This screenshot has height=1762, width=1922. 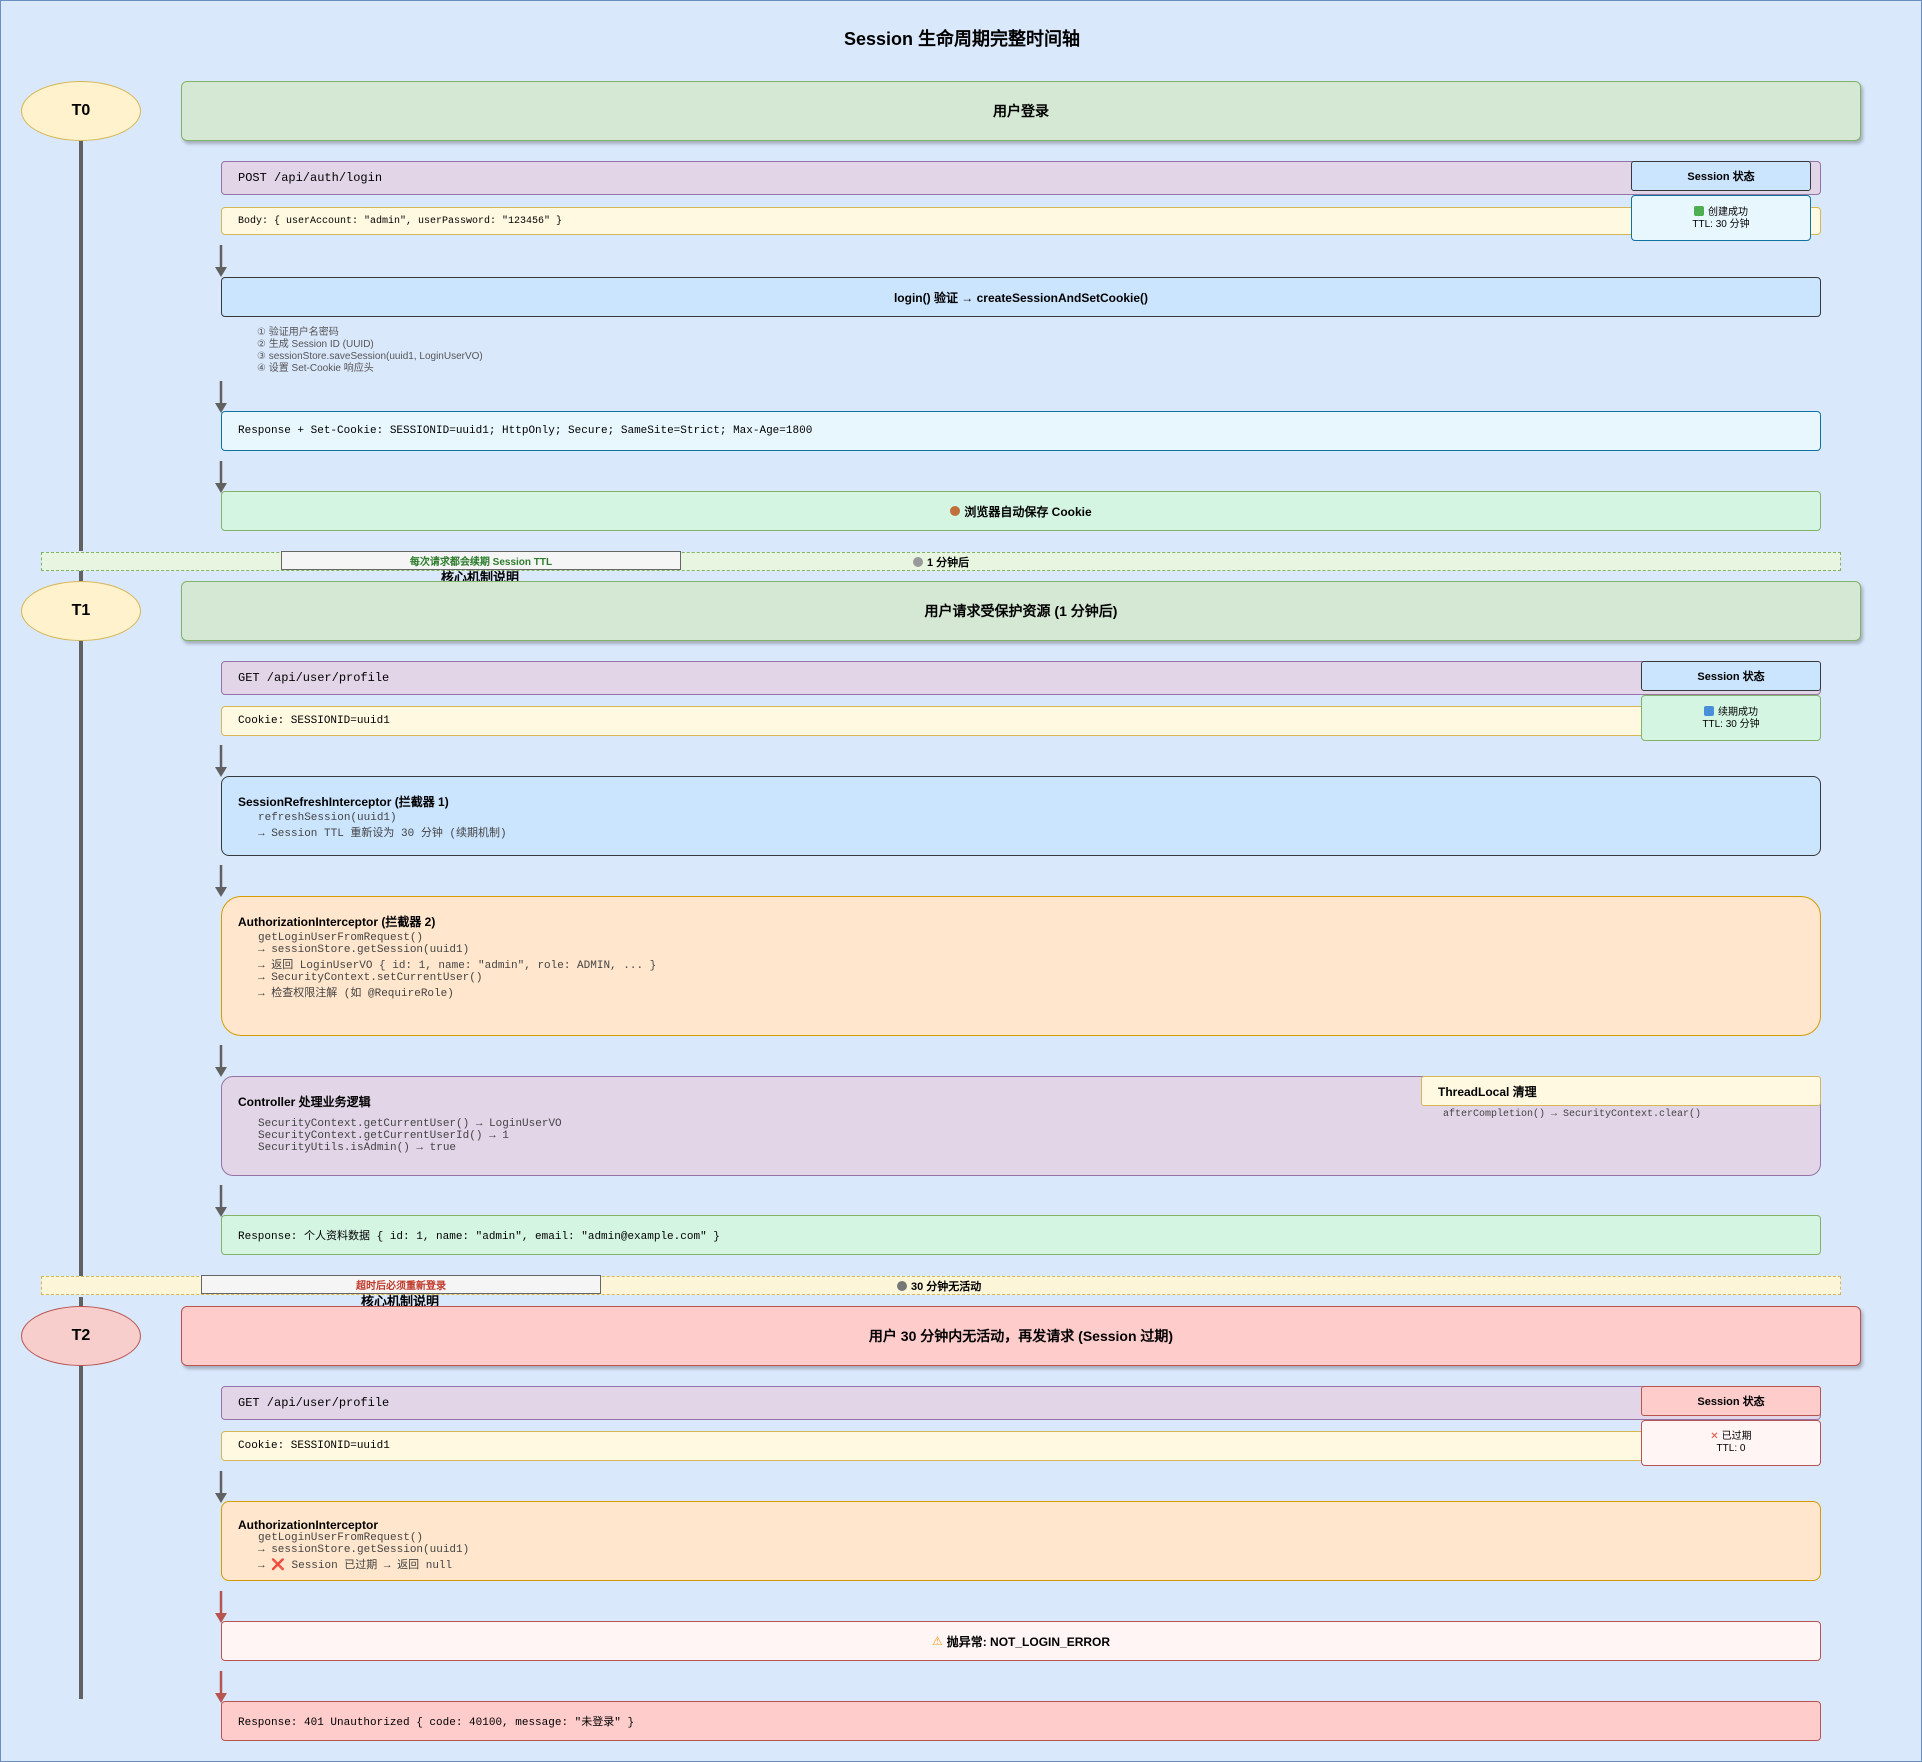 What do you see at coordinates (1487, 1091) in the screenshot?
I see `t1-threadlocal-title: ThreadLocal 清理` at bounding box center [1487, 1091].